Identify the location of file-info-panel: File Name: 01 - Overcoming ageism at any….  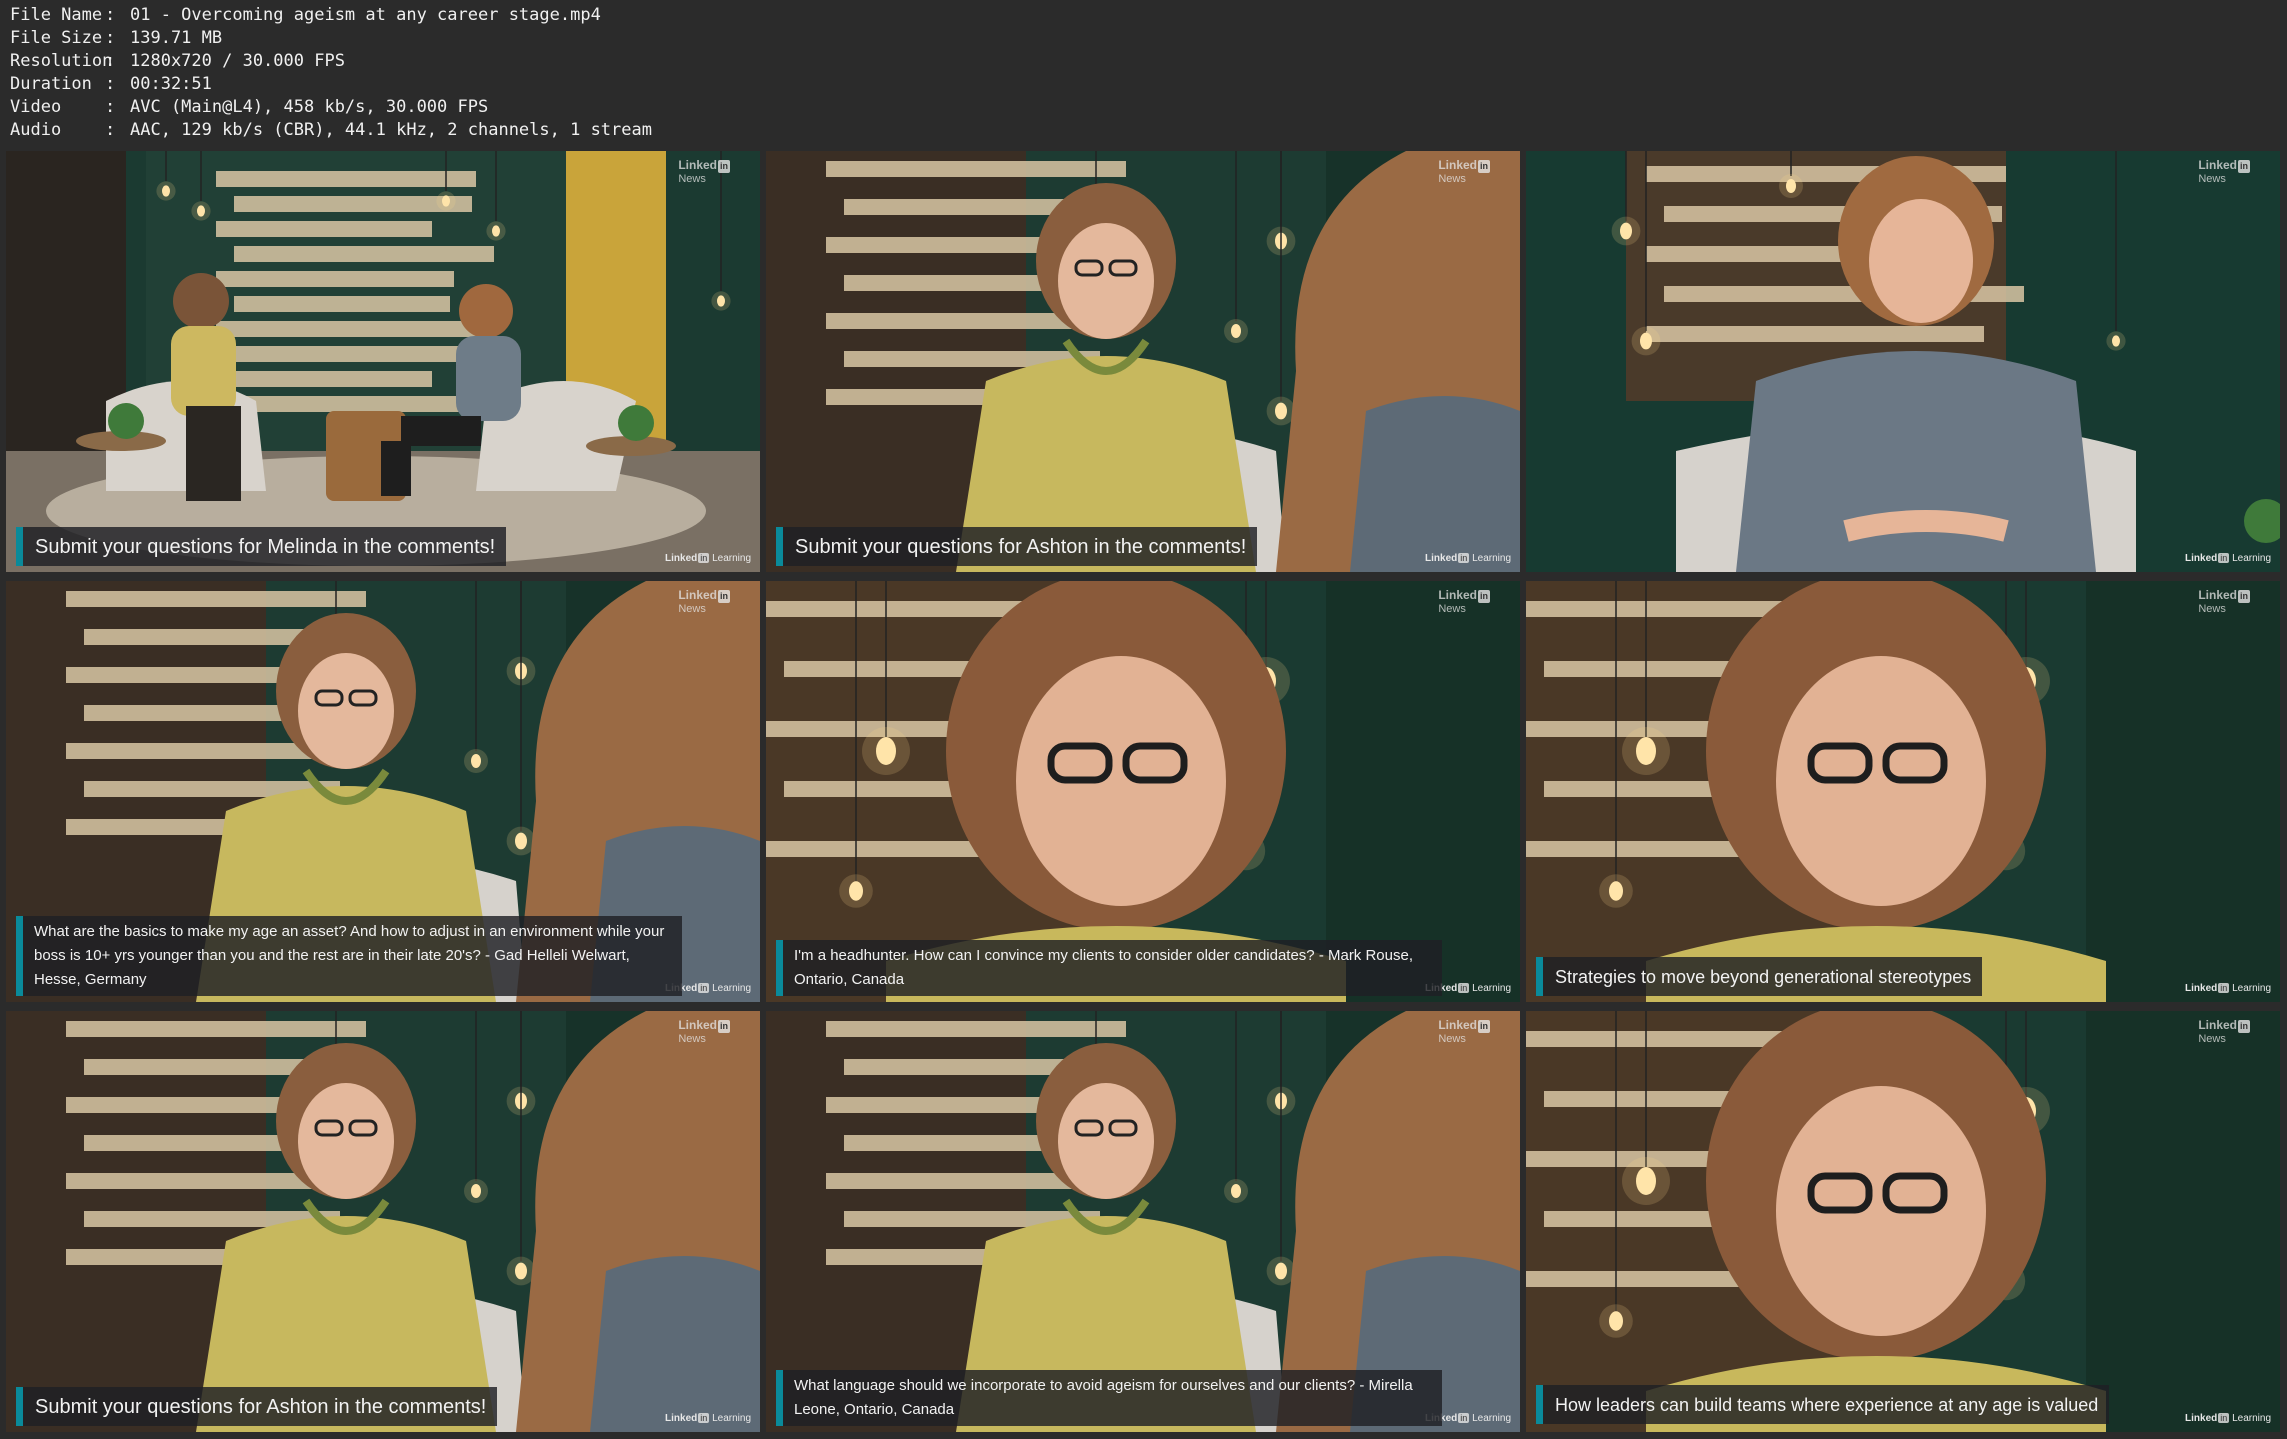
(331, 73).